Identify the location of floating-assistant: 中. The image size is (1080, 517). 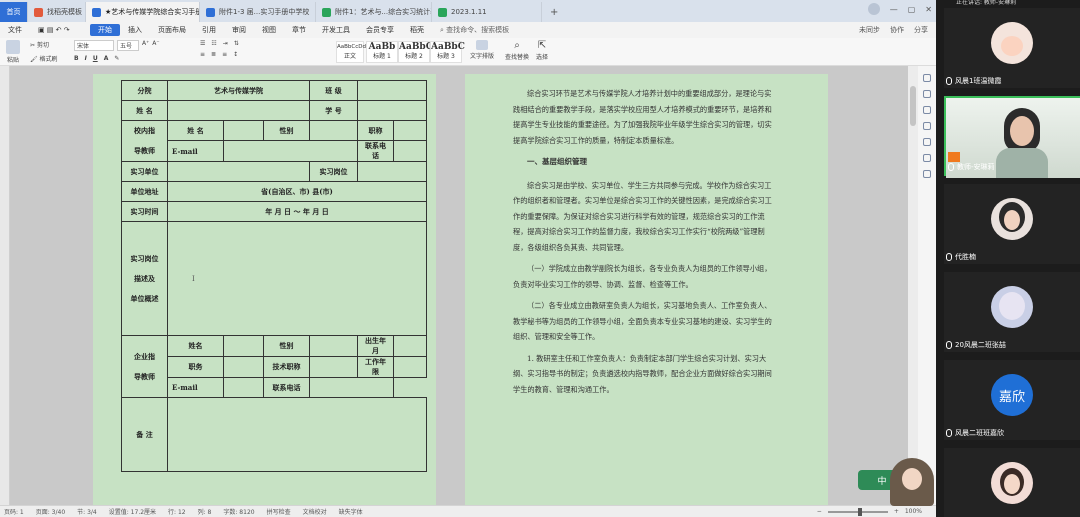
(897, 482).